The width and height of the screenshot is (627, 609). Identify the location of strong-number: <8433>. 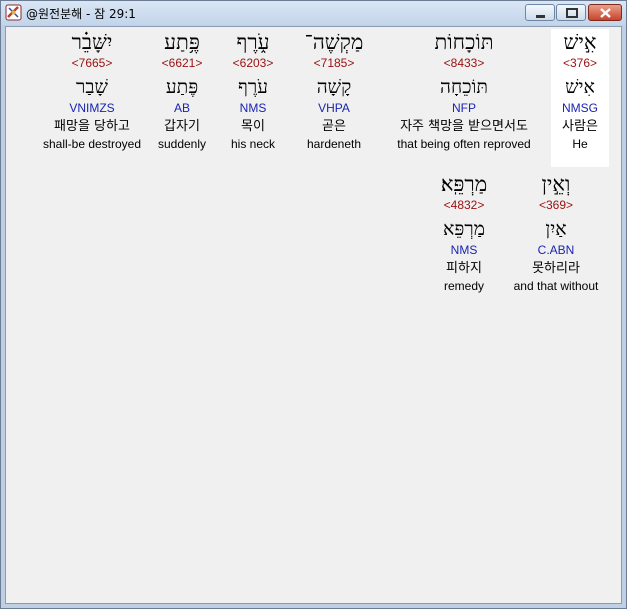
(463, 63).